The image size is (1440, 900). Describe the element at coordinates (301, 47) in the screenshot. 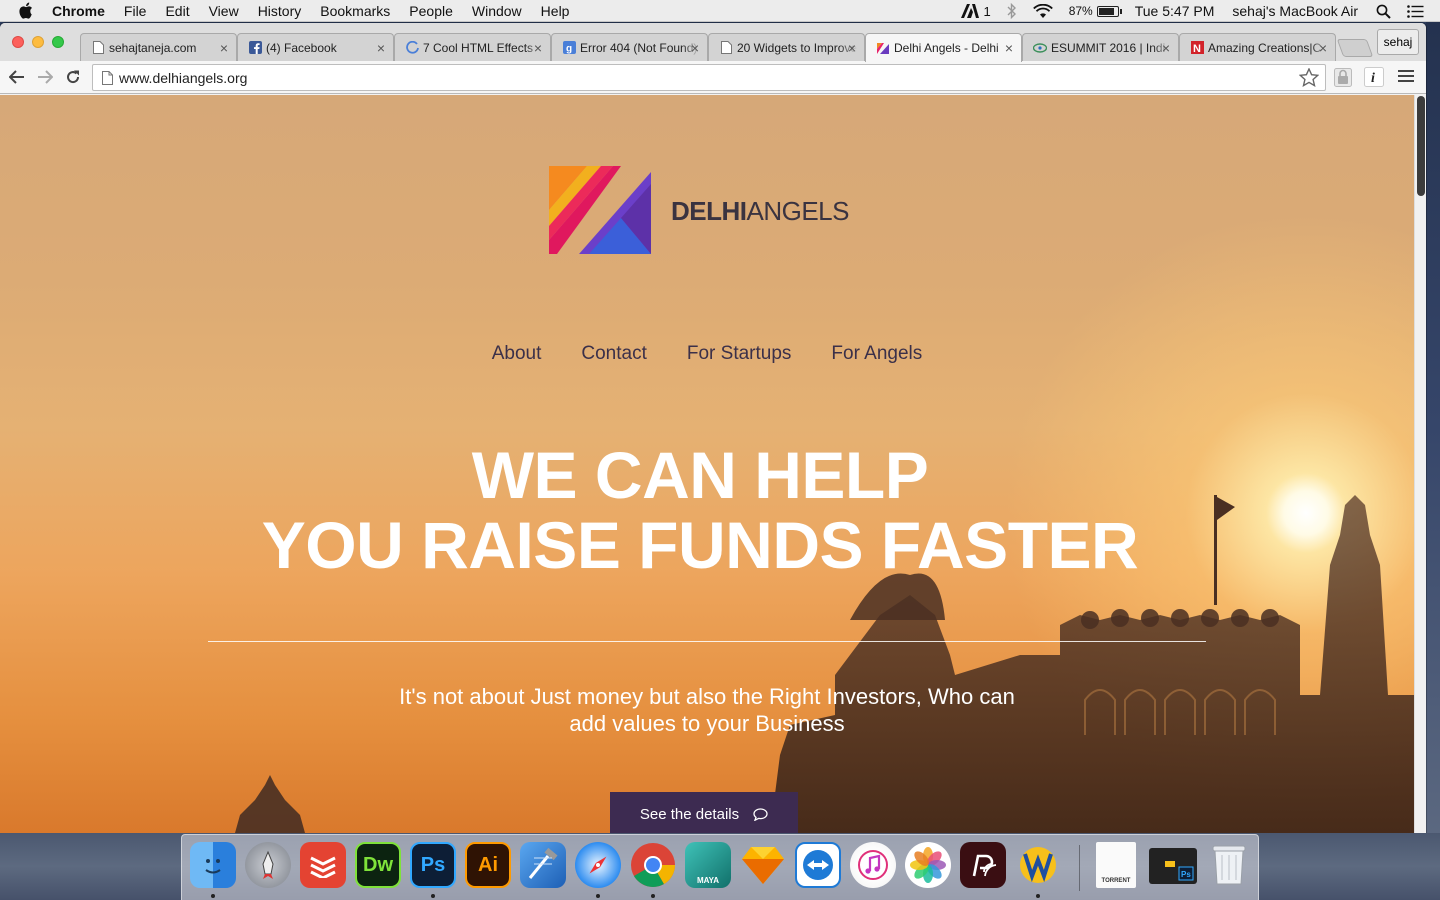

I see `tab-title: (4) Facebook` at that location.